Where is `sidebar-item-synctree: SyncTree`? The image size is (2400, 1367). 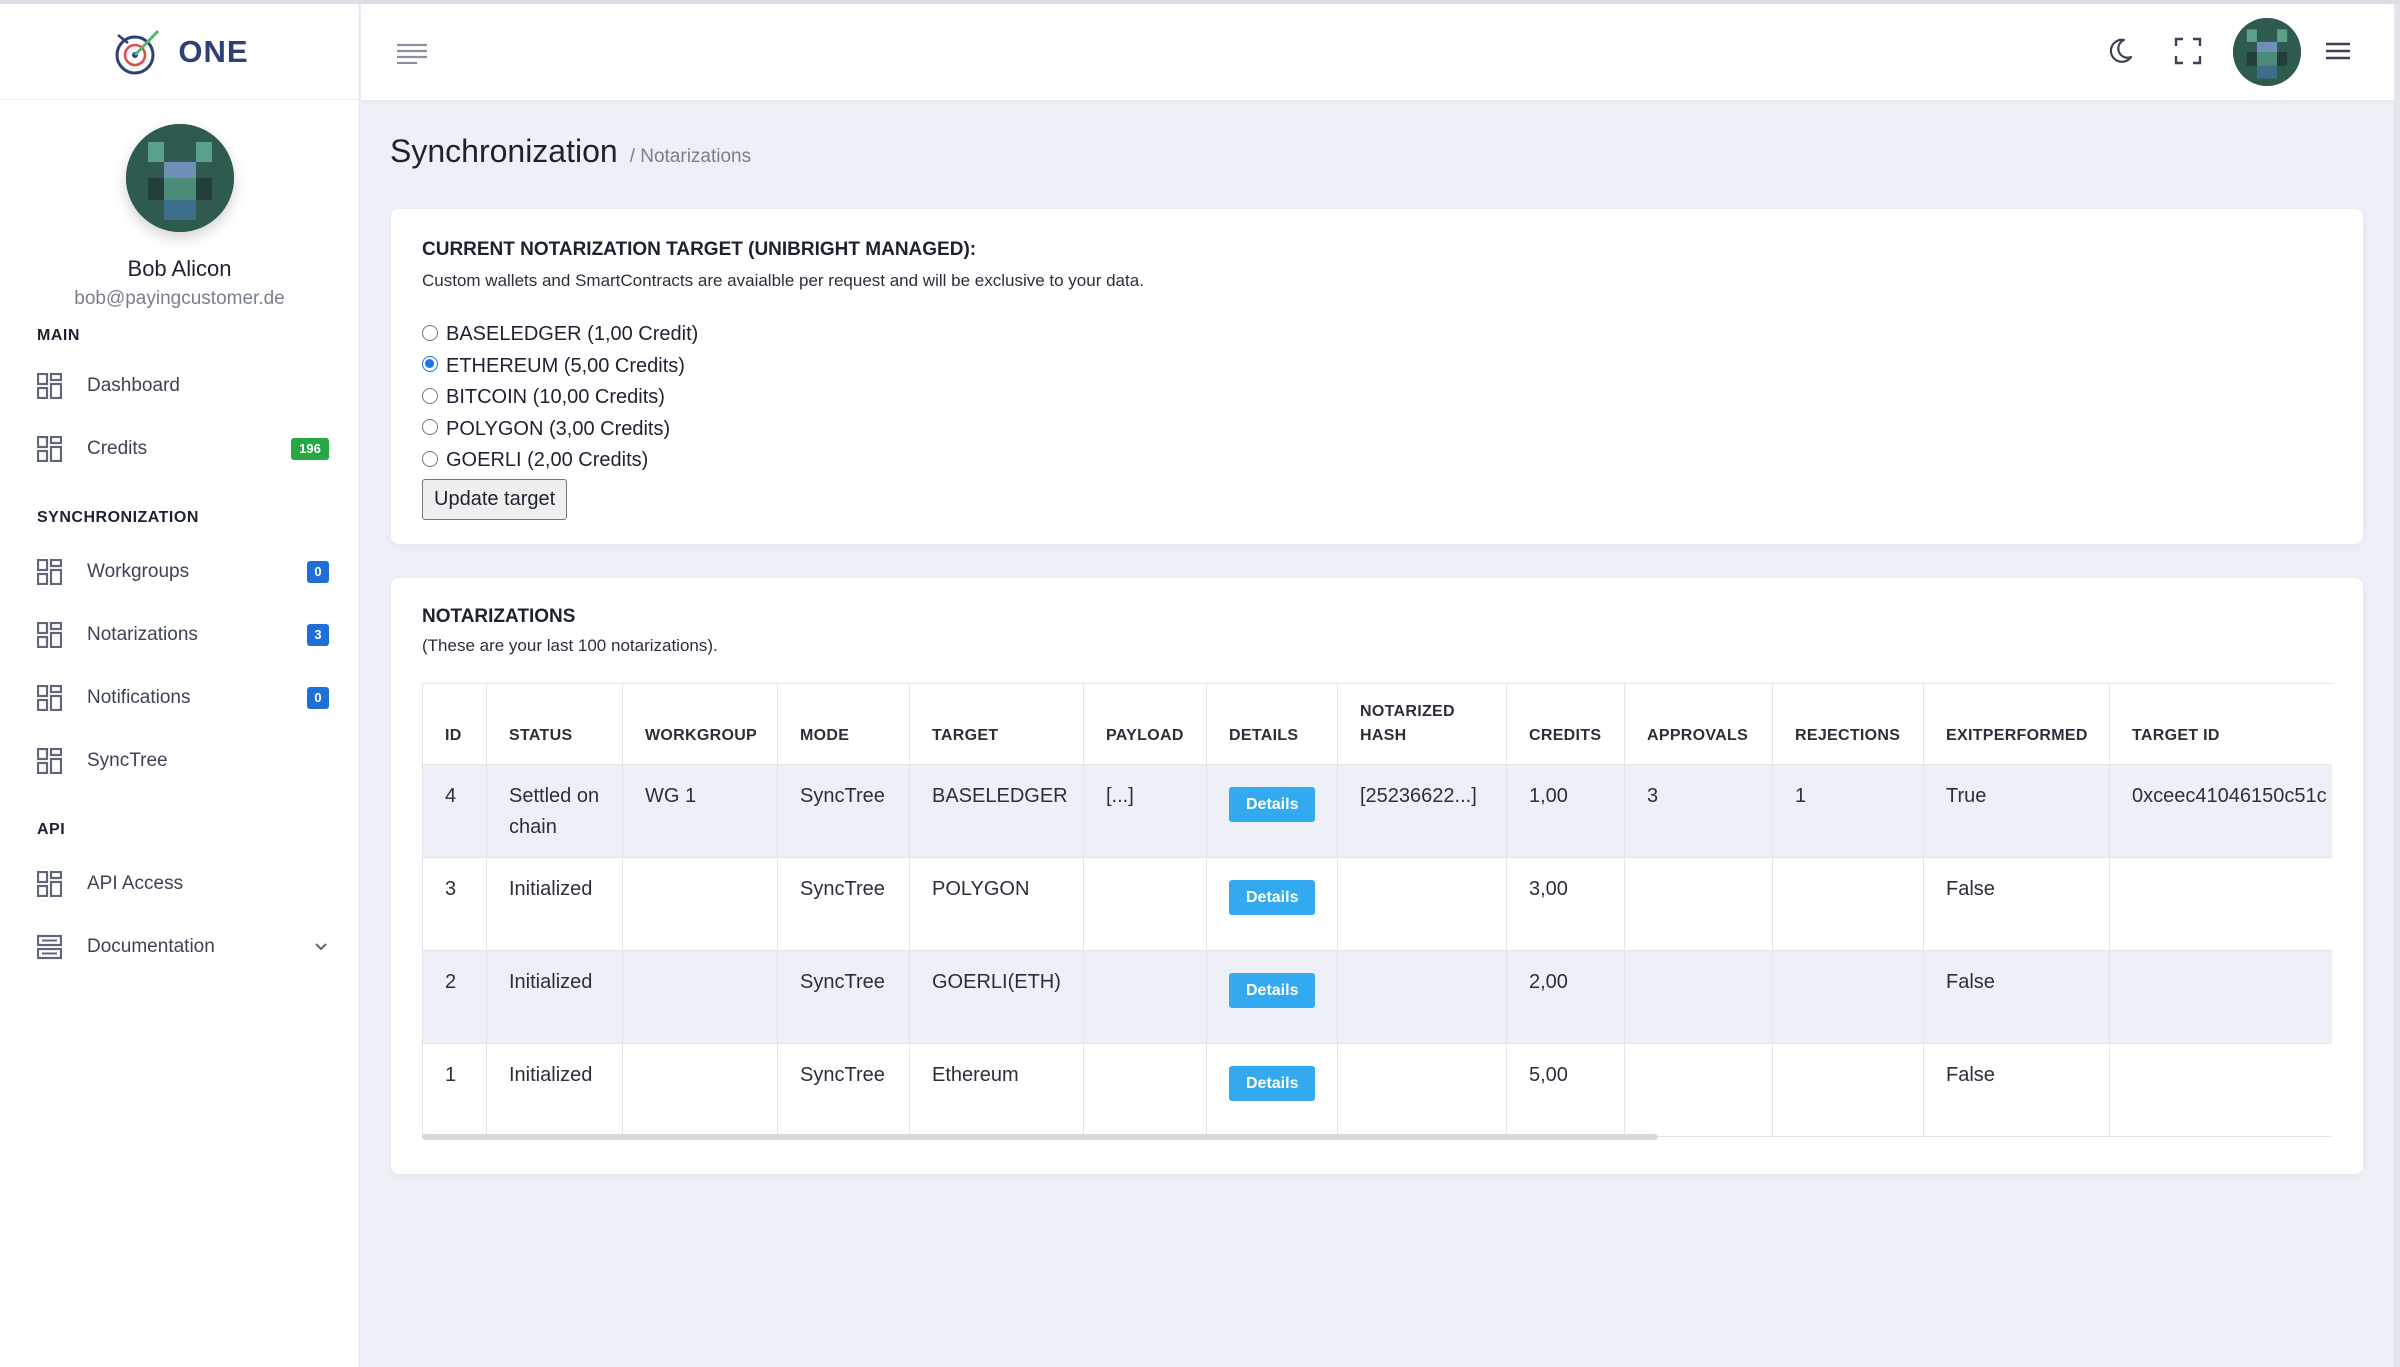 sidebar-item-synctree: SyncTree is located at coordinates (179, 760).